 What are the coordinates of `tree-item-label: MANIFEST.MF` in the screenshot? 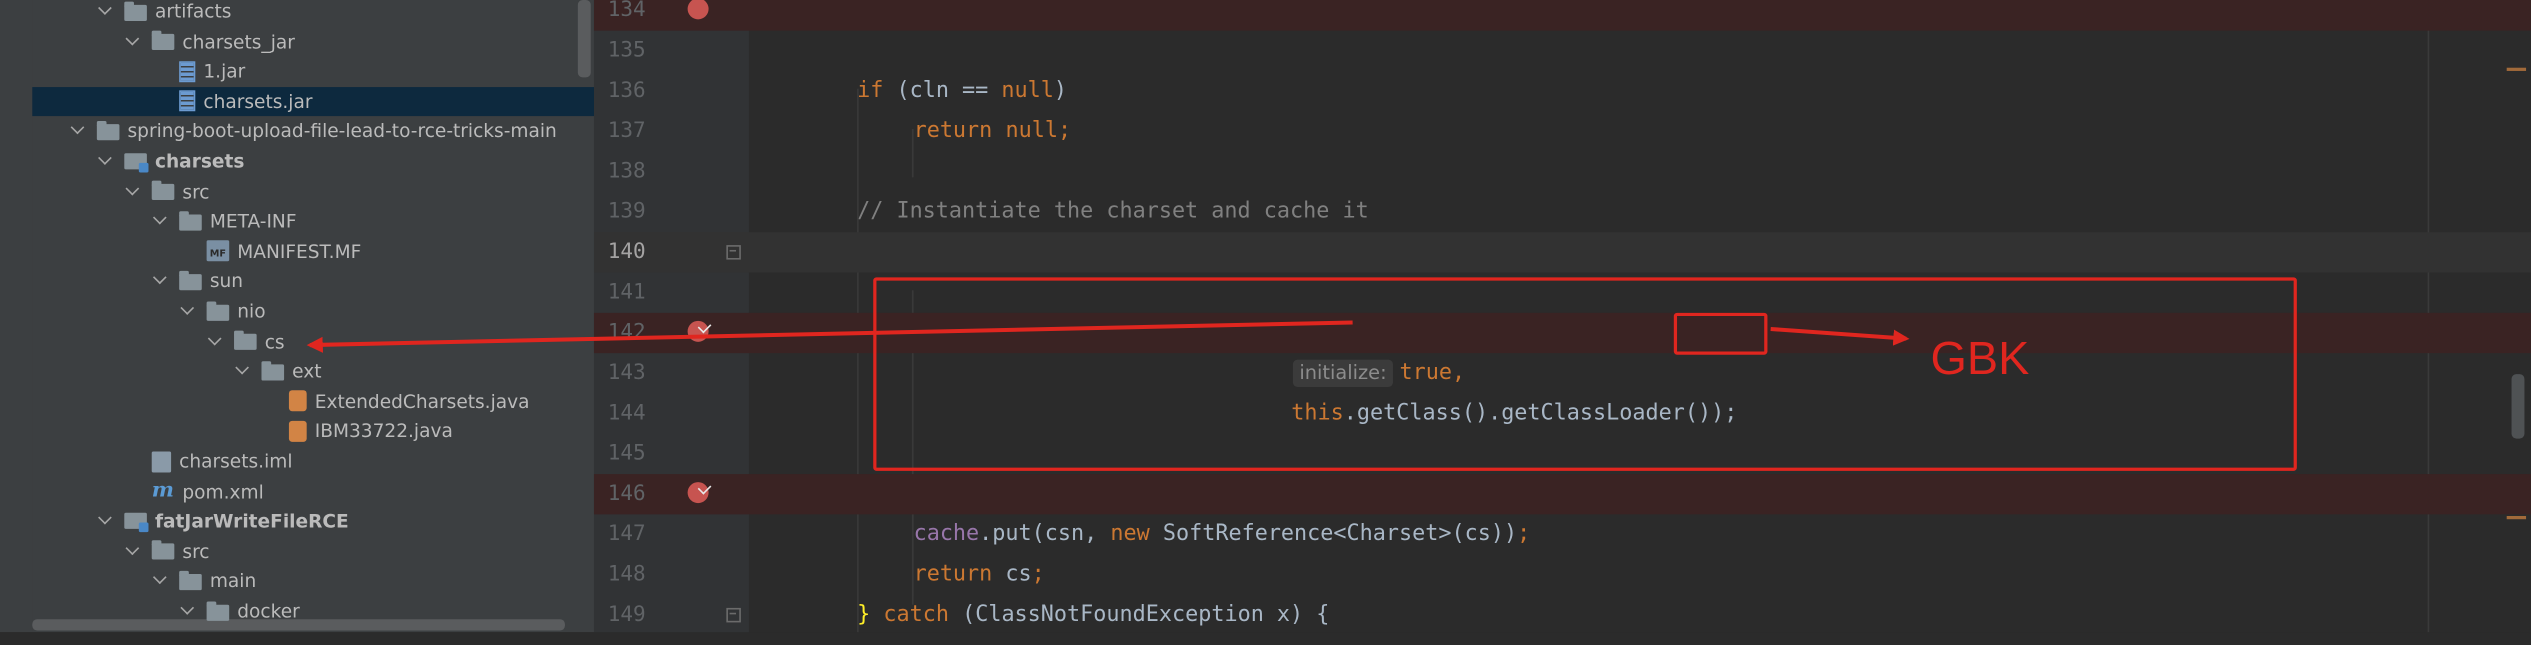 It's located at (299, 251).